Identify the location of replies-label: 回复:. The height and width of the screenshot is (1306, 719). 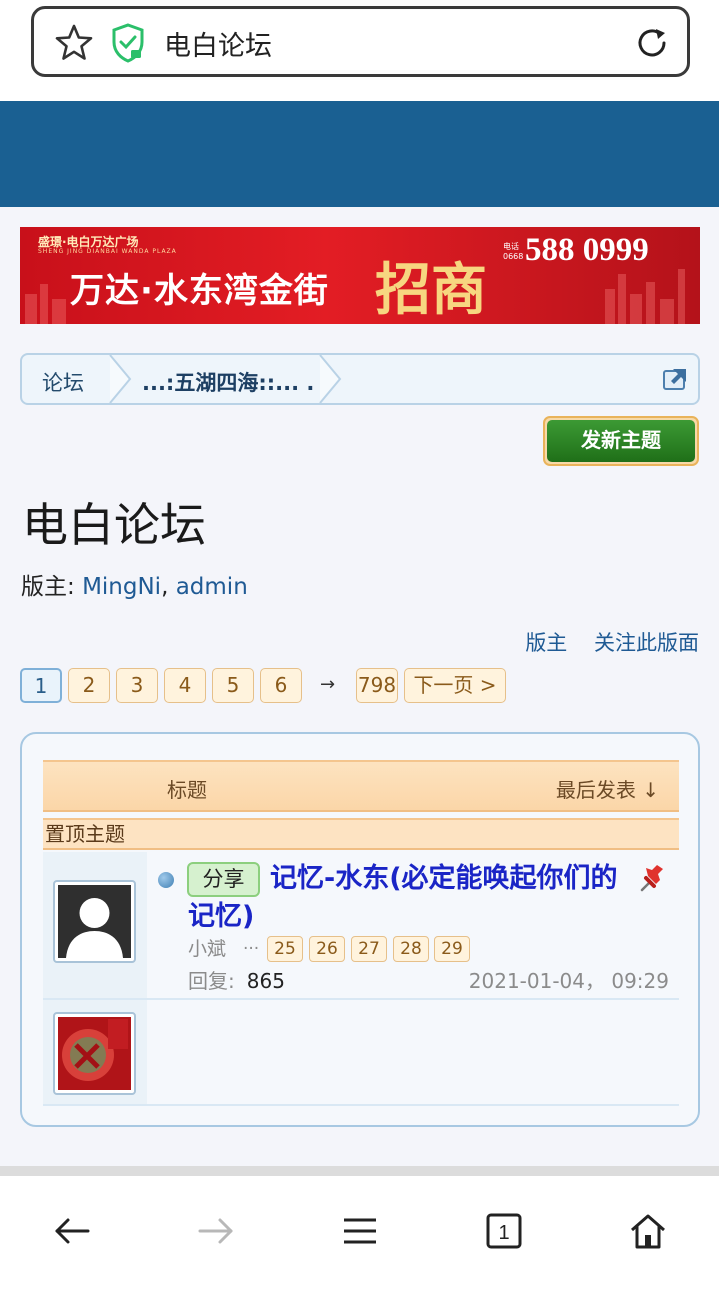
(211, 981).